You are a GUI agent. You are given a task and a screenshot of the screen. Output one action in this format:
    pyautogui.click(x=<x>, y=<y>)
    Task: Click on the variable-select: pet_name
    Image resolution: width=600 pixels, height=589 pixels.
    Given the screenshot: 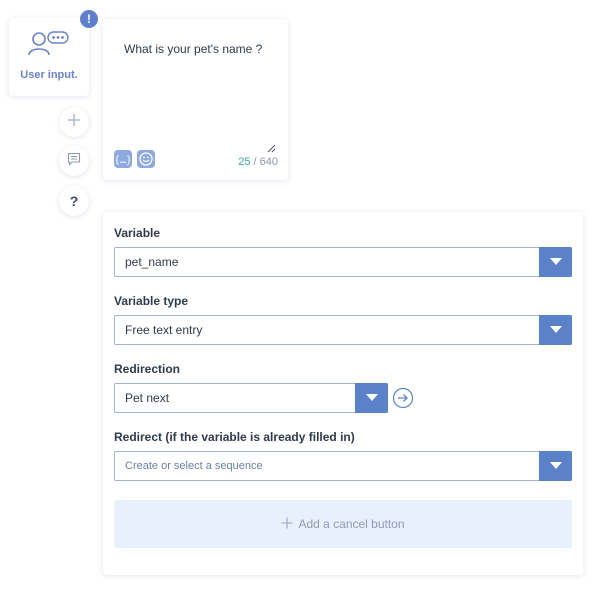 What is the action you would take?
    pyautogui.click(x=343, y=262)
    